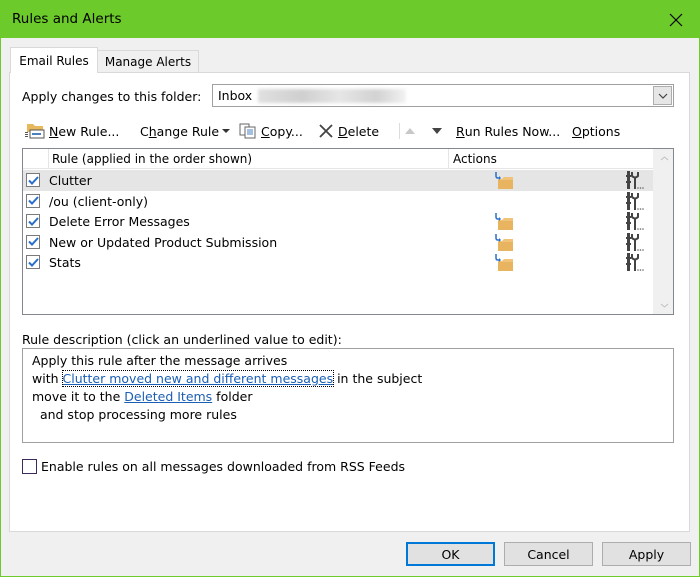  Describe the element at coordinates (338, 262) in the screenshot. I see `rule-row: Stats` at that location.